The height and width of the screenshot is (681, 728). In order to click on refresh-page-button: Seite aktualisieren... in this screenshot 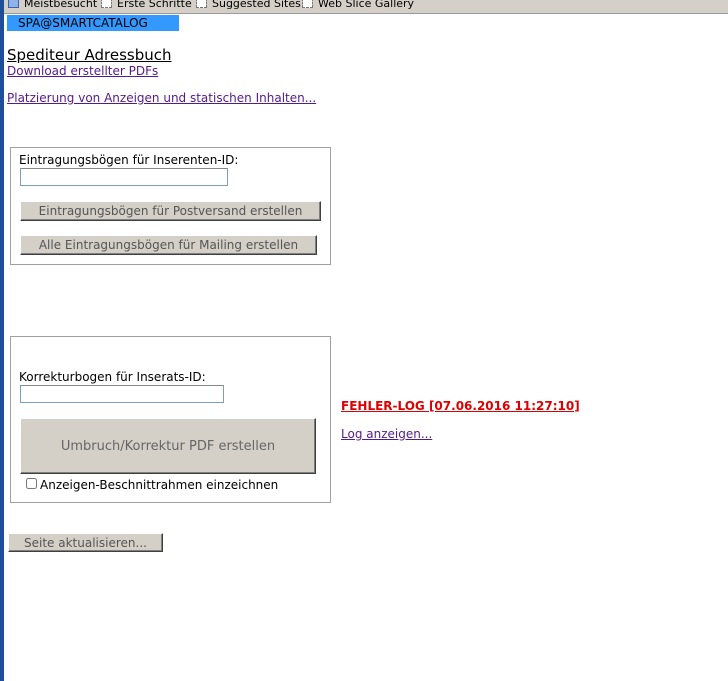, I will do `click(85, 542)`.